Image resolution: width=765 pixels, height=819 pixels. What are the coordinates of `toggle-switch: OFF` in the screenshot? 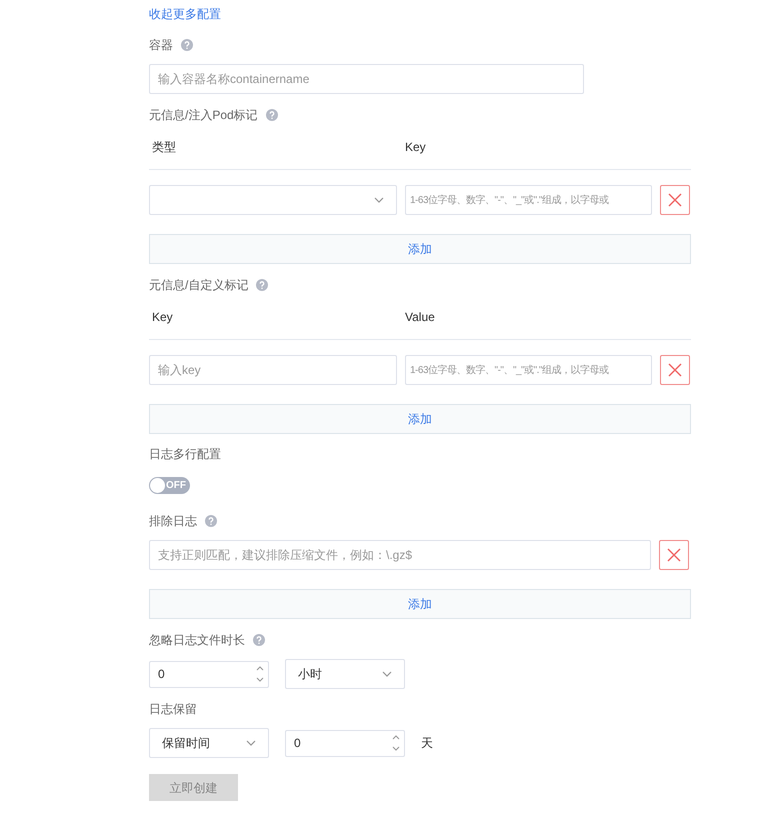 It's located at (169, 485).